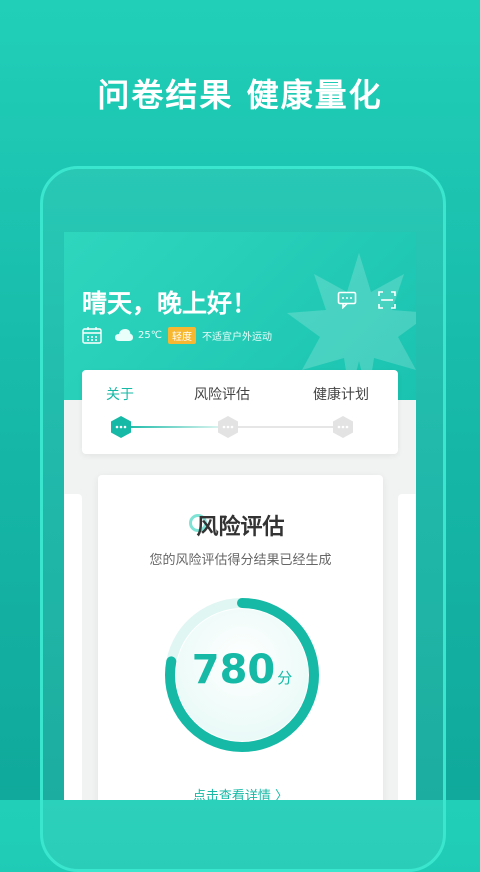 The image size is (480, 872). Describe the element at coordinates (170, 303) in the screenshot. I see `greeting-text: 晴天，晚上好！` at that location.